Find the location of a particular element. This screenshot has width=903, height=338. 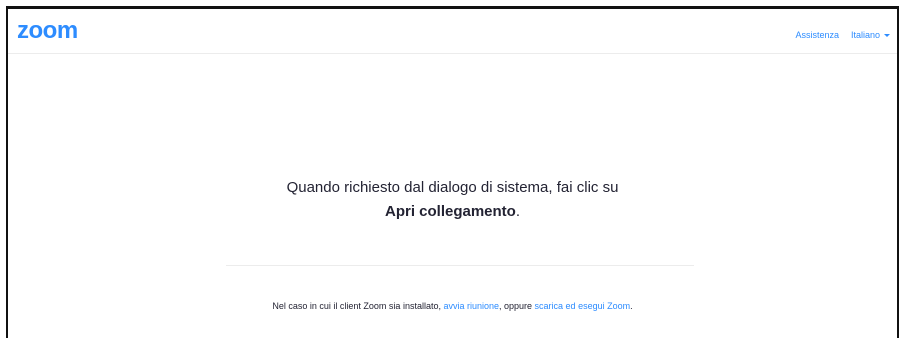

download-zoom-link: scarica ed esegui Zoom is located at coordinates (583, 306).